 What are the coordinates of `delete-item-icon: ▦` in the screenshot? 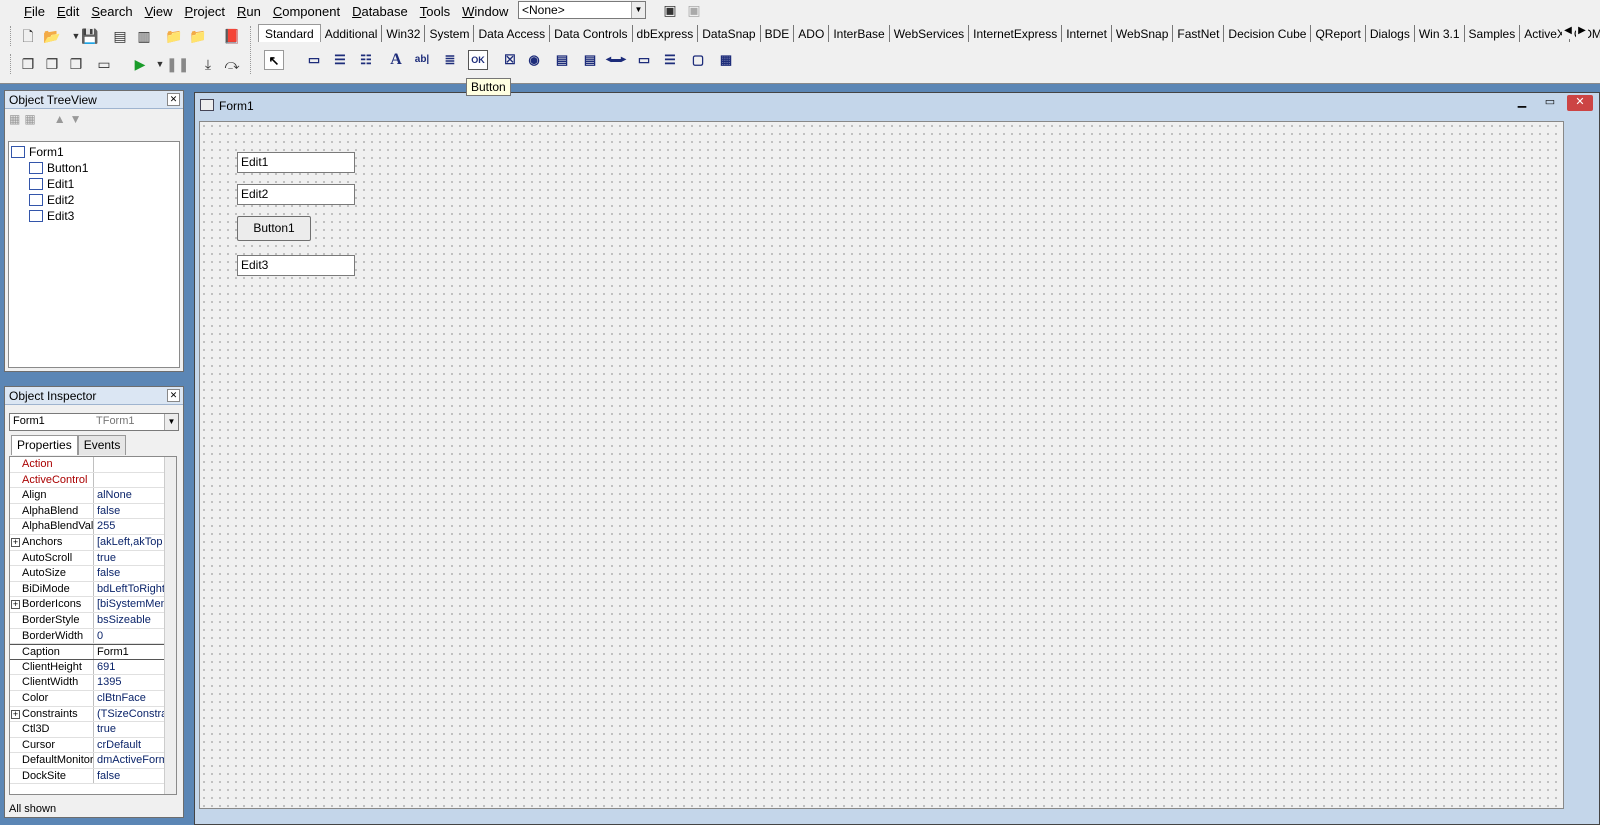 It's located at (29, 120).